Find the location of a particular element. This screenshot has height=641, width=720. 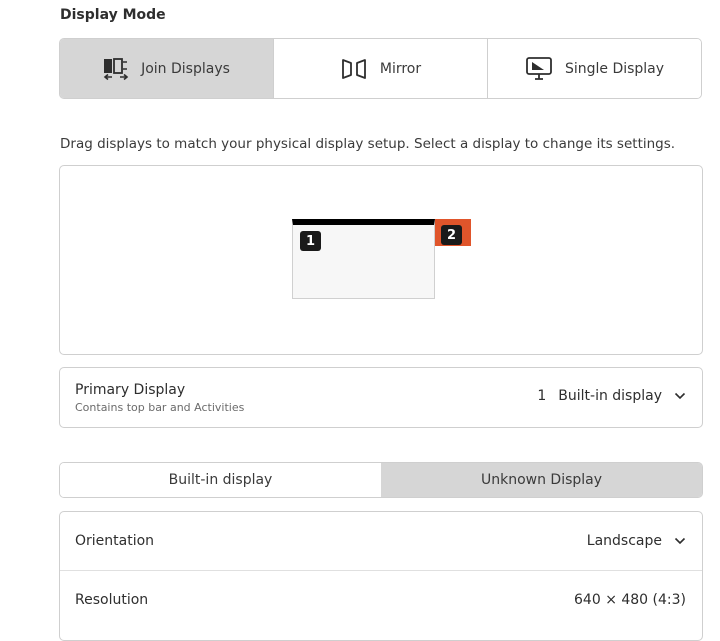

mirror-label: Mirror is located at coordinates (400, 68).